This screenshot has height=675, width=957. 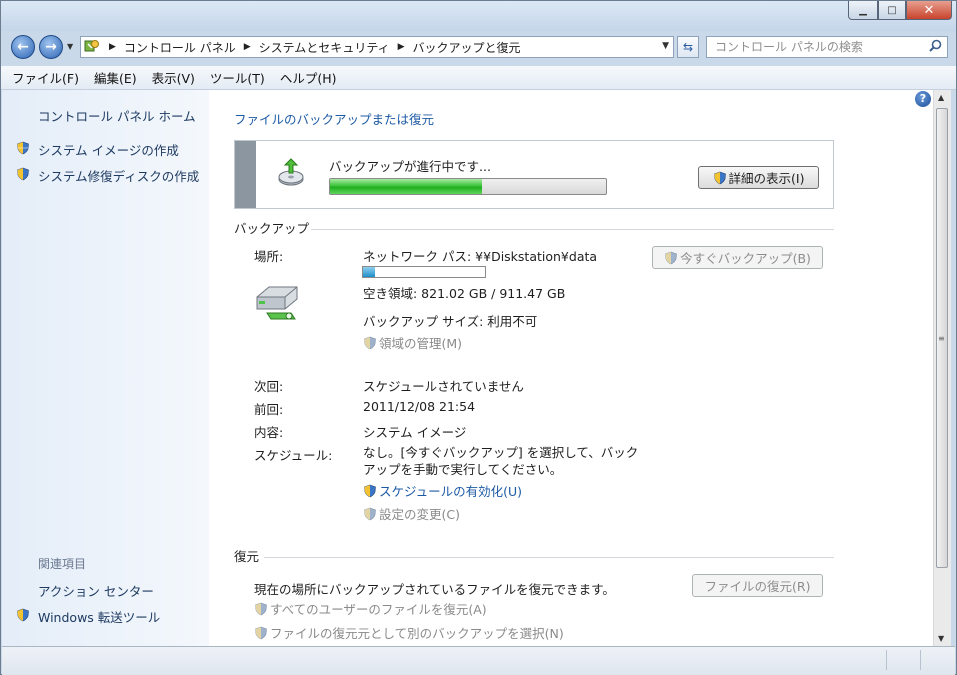 What do you see at coordinates (467, 47) in the screenshot?
I see `breadcrumb-backup-restore: バックアップと復元` at bounding box center [467, 47].